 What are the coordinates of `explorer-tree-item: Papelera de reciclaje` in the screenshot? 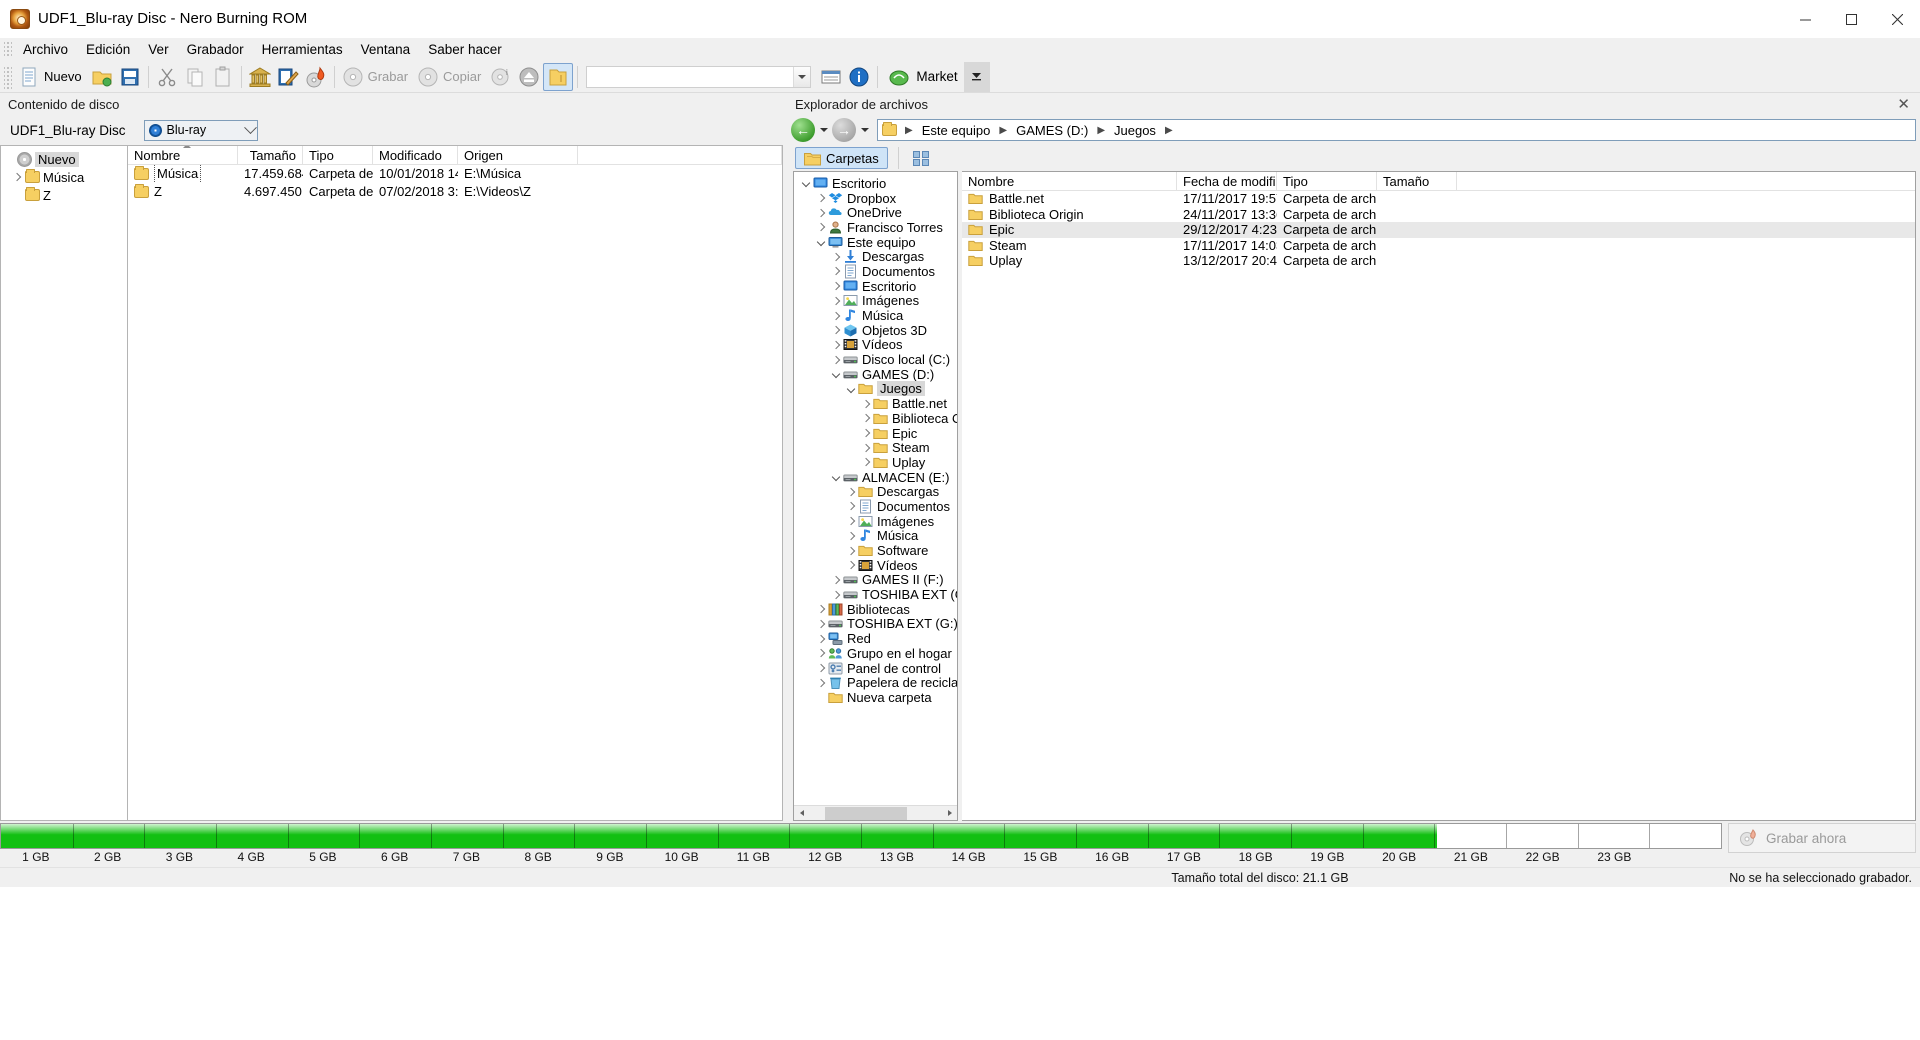 It's located at (875, 682).